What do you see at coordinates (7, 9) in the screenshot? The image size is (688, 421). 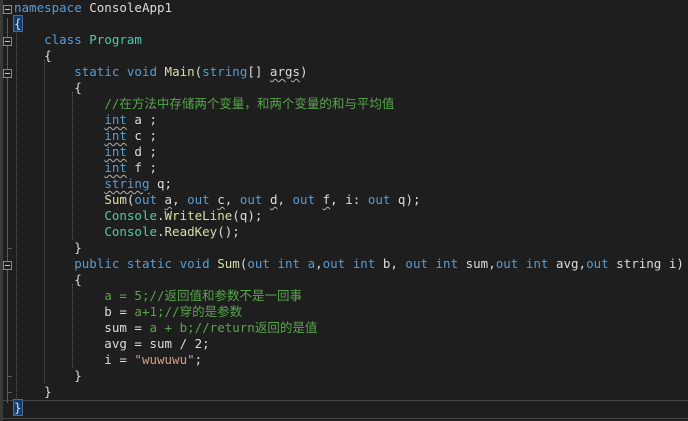 I see `collapse-namespace-icon` at bounding box center [7, 9].